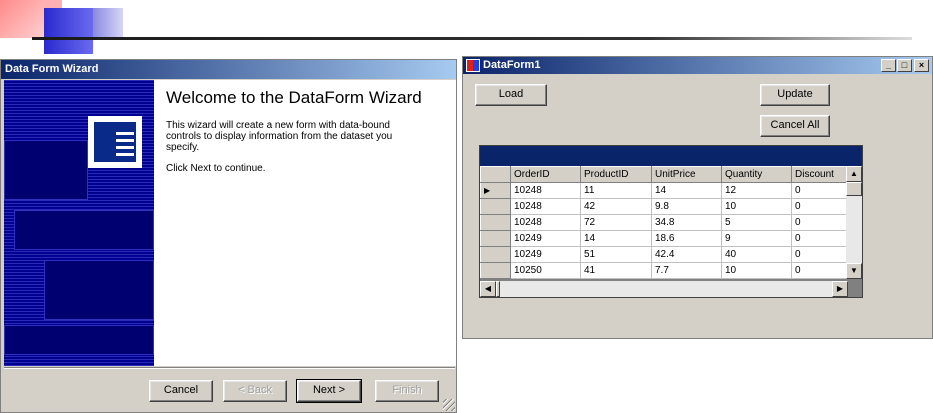 Image resolution: width=933 pixels, height=413 pixels. I want to click on back-button: < Back, so click(255, 391).